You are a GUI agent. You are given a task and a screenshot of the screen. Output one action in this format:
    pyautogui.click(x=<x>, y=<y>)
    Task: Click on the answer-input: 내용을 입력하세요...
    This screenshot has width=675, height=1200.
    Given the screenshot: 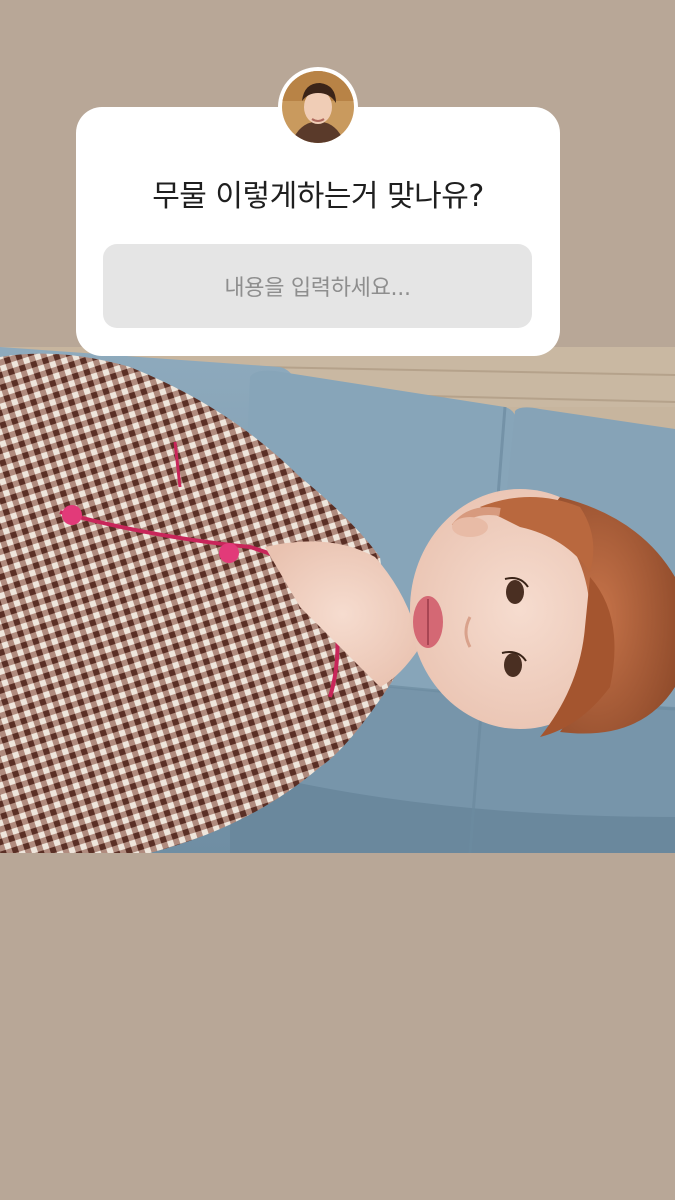 What is the action you would take?
    pyautogui.click(x=317, y=286)
    